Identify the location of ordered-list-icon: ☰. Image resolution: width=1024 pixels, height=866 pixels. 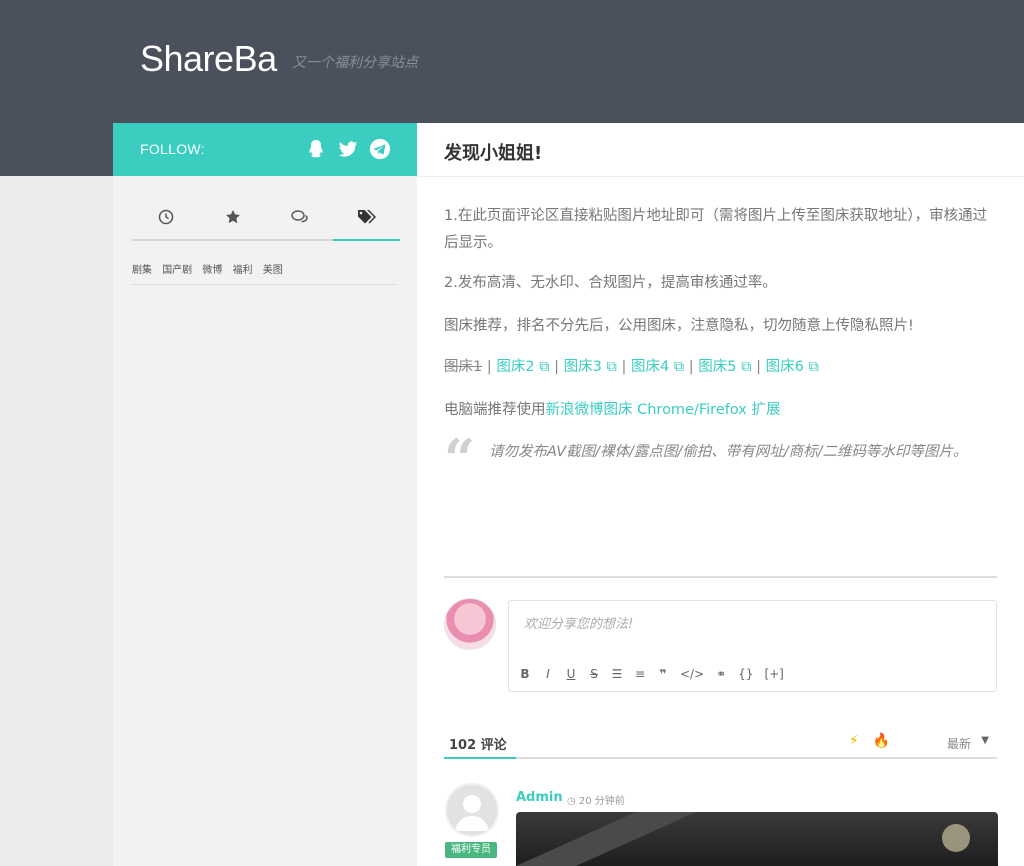
(617, 674).